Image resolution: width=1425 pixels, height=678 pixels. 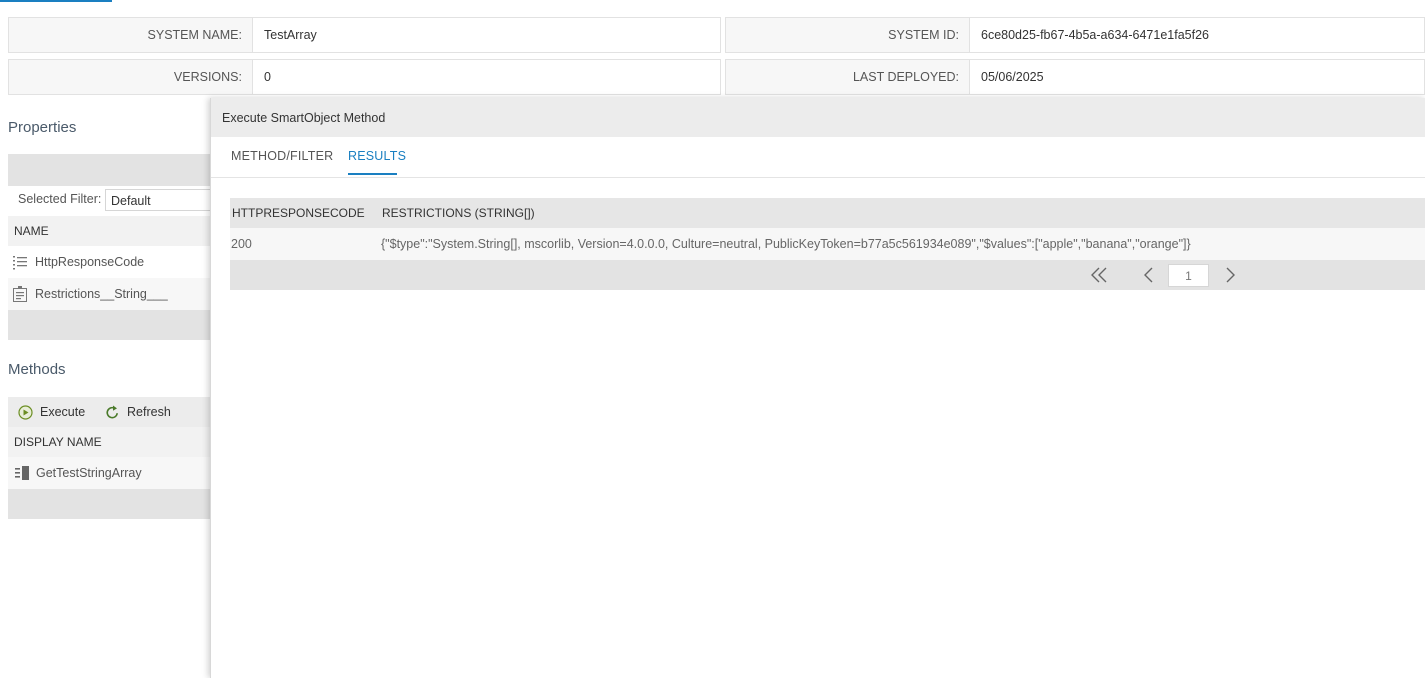 What do you see at coordinates (298, 213) in the screenshot?
I see `column-header-httpresponsecode: HTTPRESPONSECODE` at bounding box center [298, 213].